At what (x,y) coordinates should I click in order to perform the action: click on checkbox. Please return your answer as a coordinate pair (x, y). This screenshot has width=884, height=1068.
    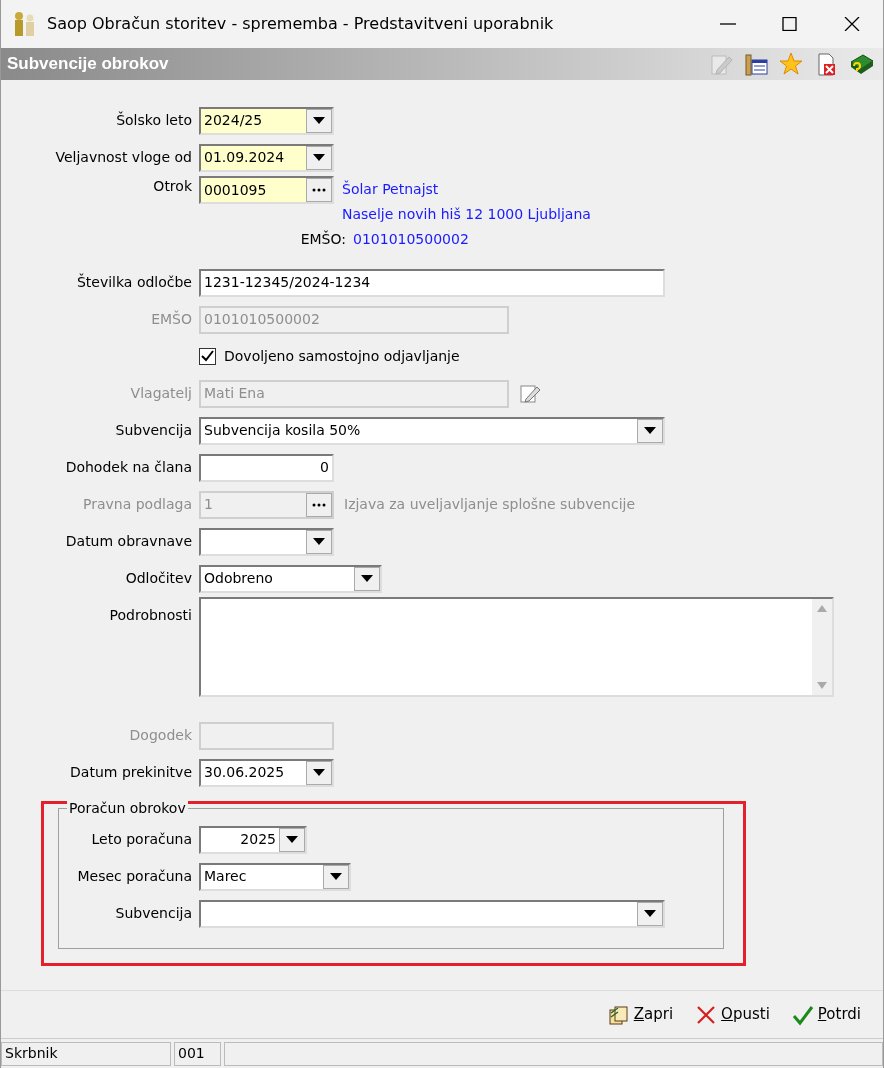
    Looking at the image, I should click on (207, 356).